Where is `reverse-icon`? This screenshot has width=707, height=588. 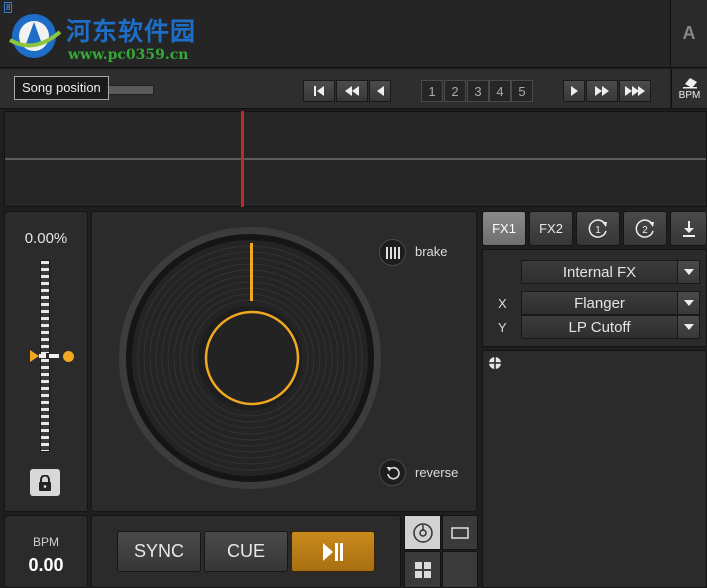 reverse-icon is located at coordinates (393, 473).